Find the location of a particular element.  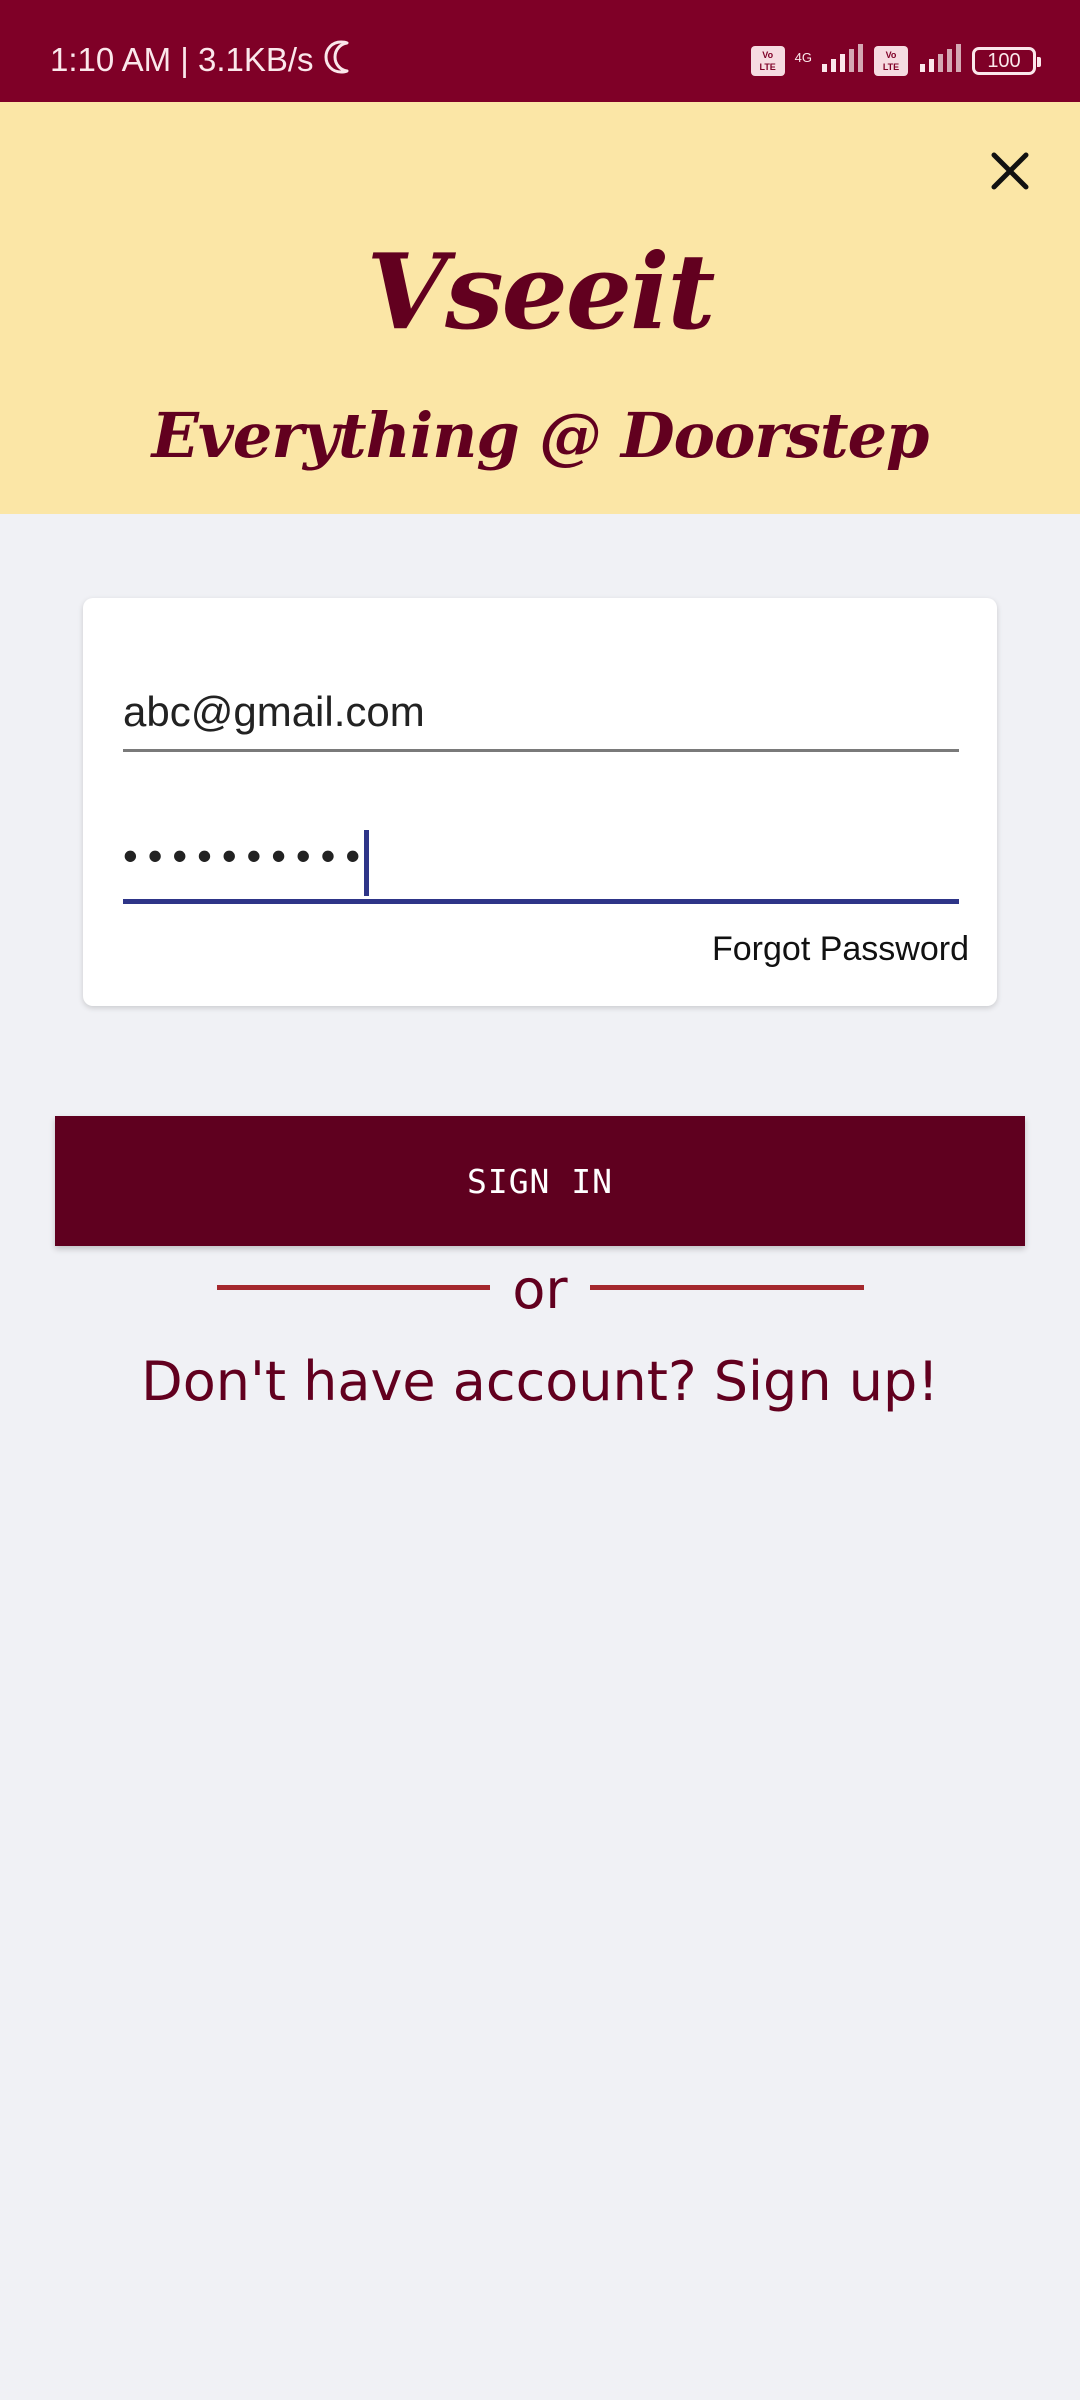

or-line-right is located at coordinates (727, 1287).